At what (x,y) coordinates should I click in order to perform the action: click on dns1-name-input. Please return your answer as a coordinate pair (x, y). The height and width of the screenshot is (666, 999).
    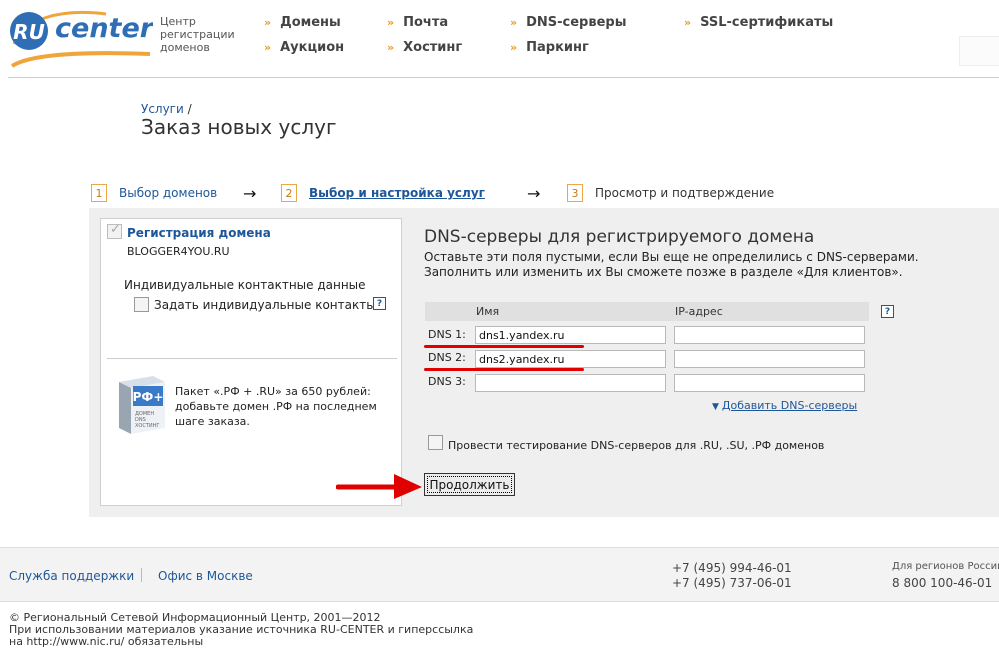
    Looking at the image, I should click on (570, 335).